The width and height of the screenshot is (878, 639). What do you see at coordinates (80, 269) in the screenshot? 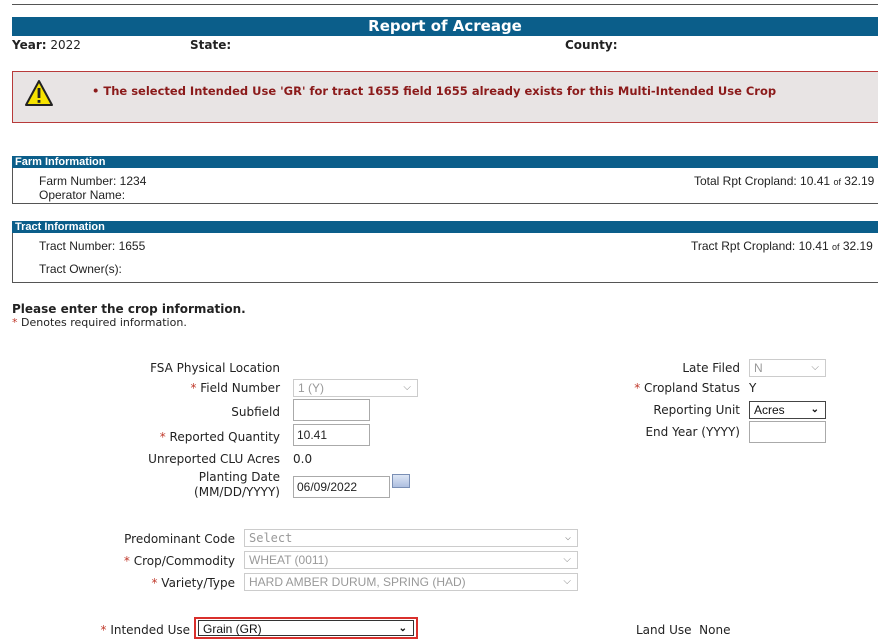
I see `tract-owners: Tract Owner(s):` at bounding box center [80, 269].